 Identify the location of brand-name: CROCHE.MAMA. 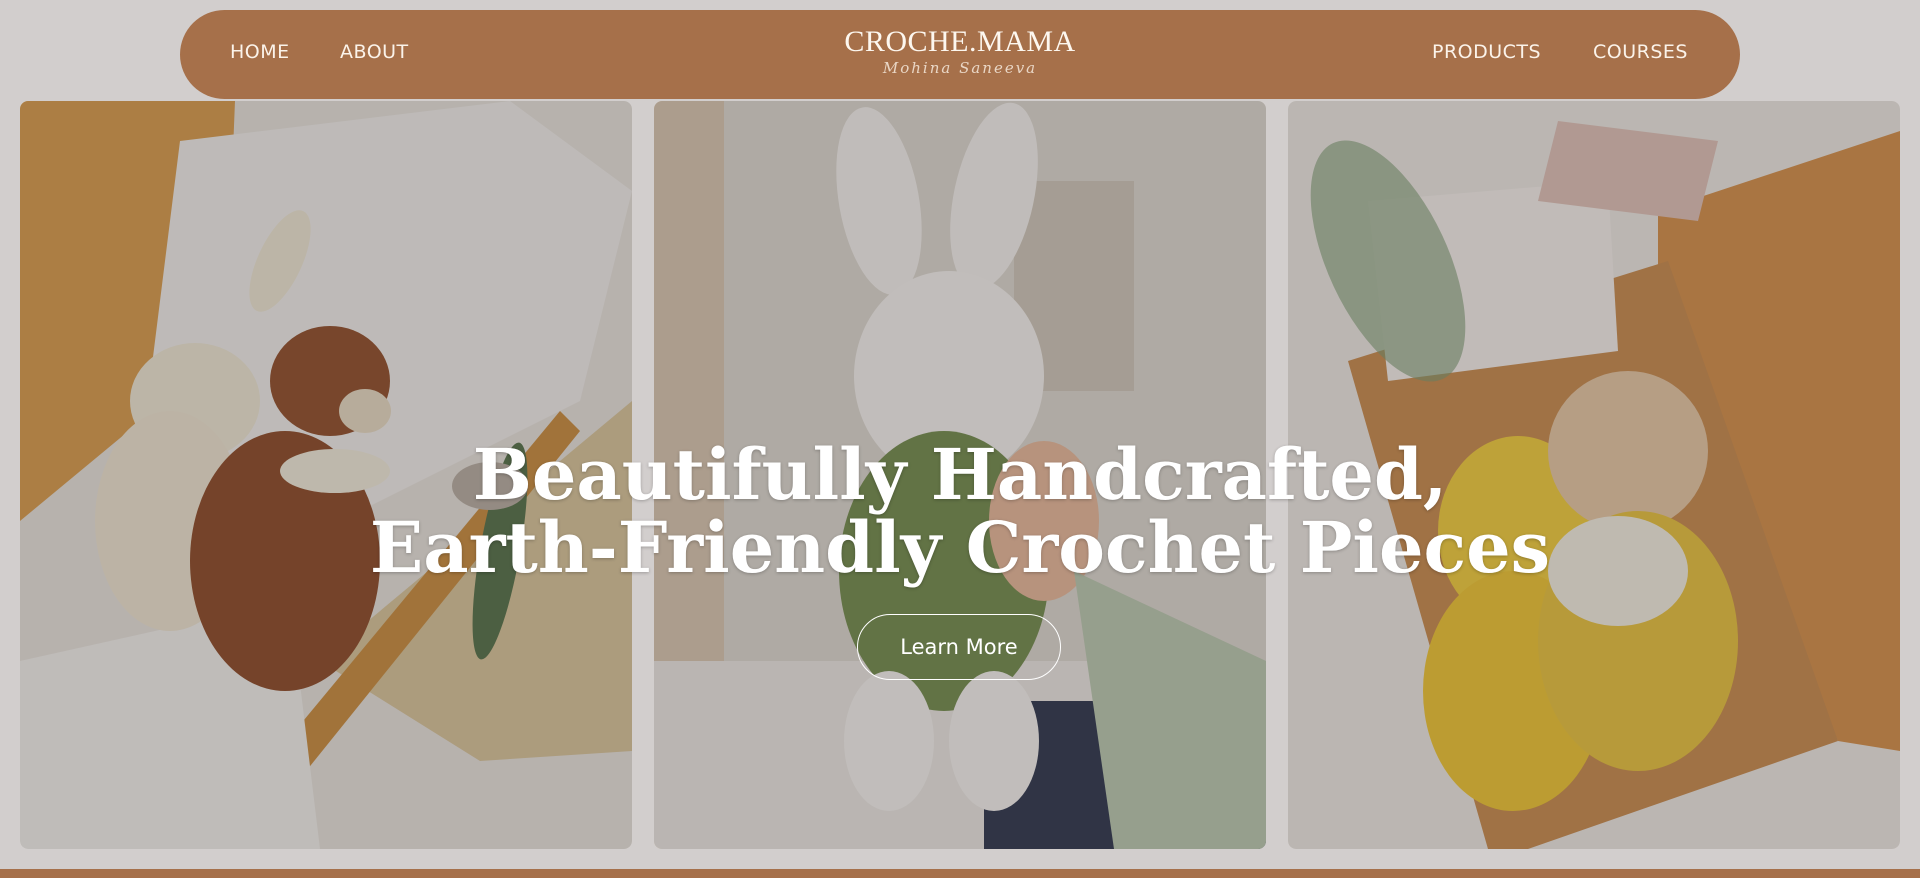
(960, 41).